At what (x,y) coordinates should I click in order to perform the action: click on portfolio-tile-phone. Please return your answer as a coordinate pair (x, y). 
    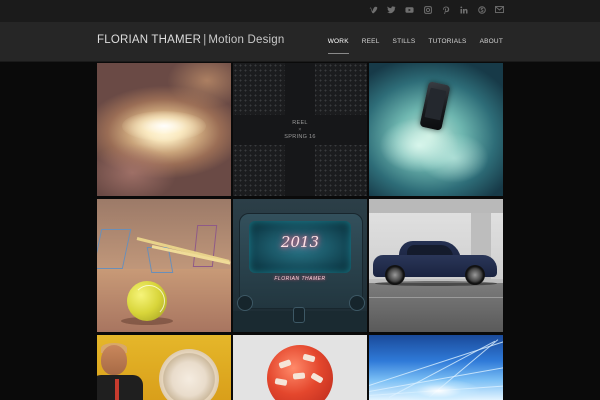
    Looking at the image, I should click on (436, 129).